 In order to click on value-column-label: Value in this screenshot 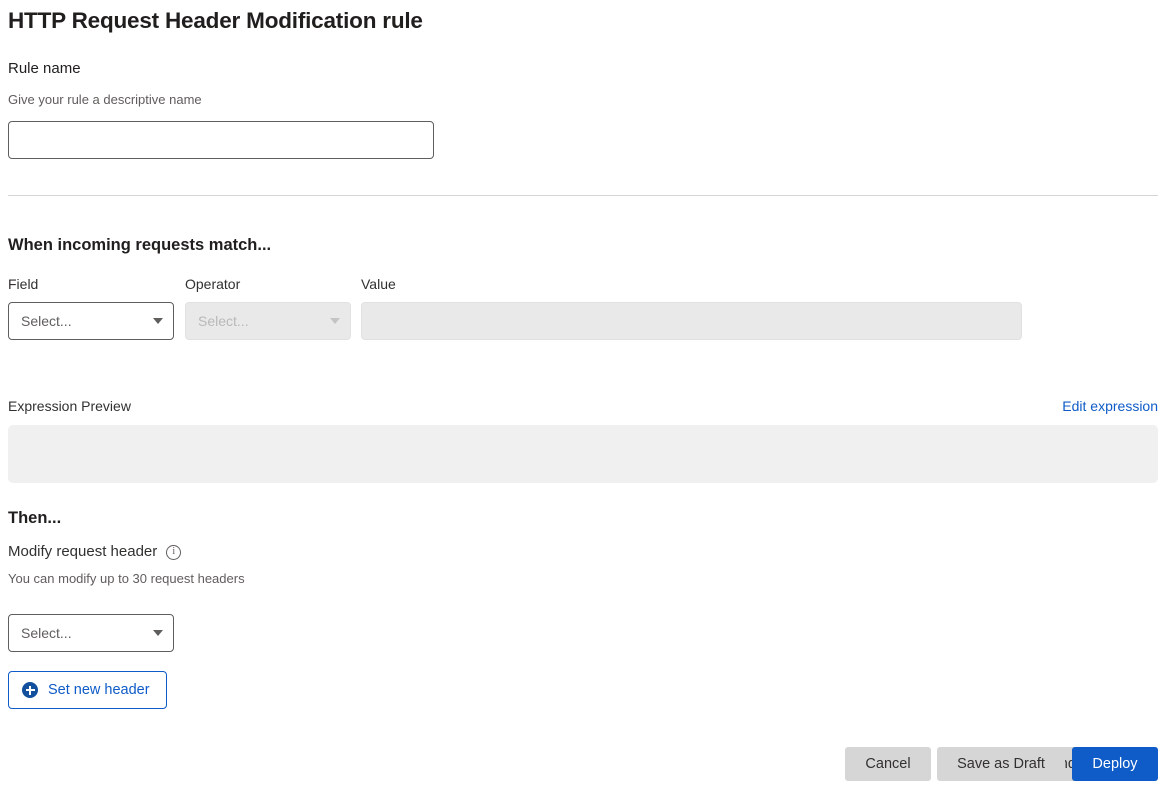, I will do `click(378, 284)`.